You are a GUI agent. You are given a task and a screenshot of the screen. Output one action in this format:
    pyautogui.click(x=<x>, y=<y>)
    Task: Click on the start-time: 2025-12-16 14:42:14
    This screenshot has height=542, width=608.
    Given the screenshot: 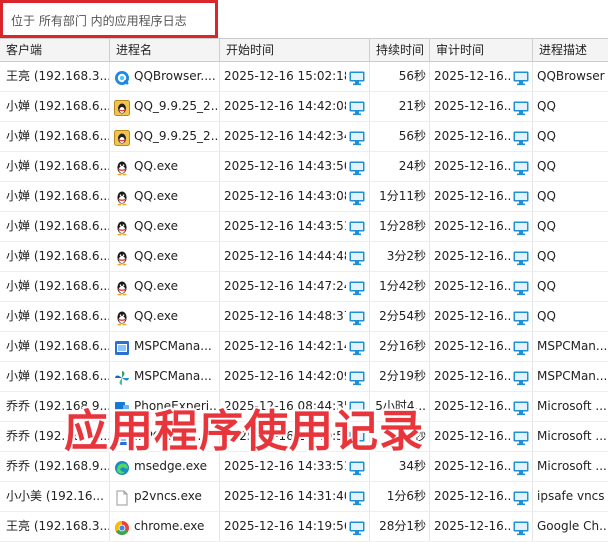 What is the action you would take?
    pyautogui.click(x=285, y=346)
    